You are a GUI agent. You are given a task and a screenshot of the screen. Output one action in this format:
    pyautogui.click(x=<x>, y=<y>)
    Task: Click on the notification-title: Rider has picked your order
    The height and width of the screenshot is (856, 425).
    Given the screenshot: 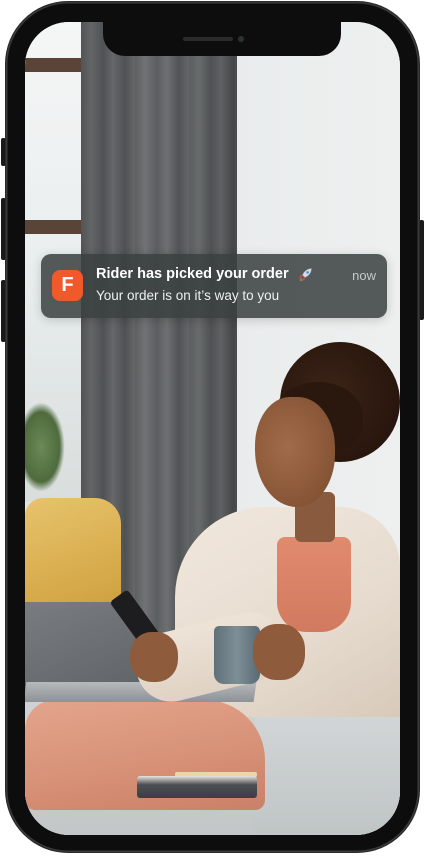 What is the action you would take?
    pyautogui.click(x=192, y=274)
    